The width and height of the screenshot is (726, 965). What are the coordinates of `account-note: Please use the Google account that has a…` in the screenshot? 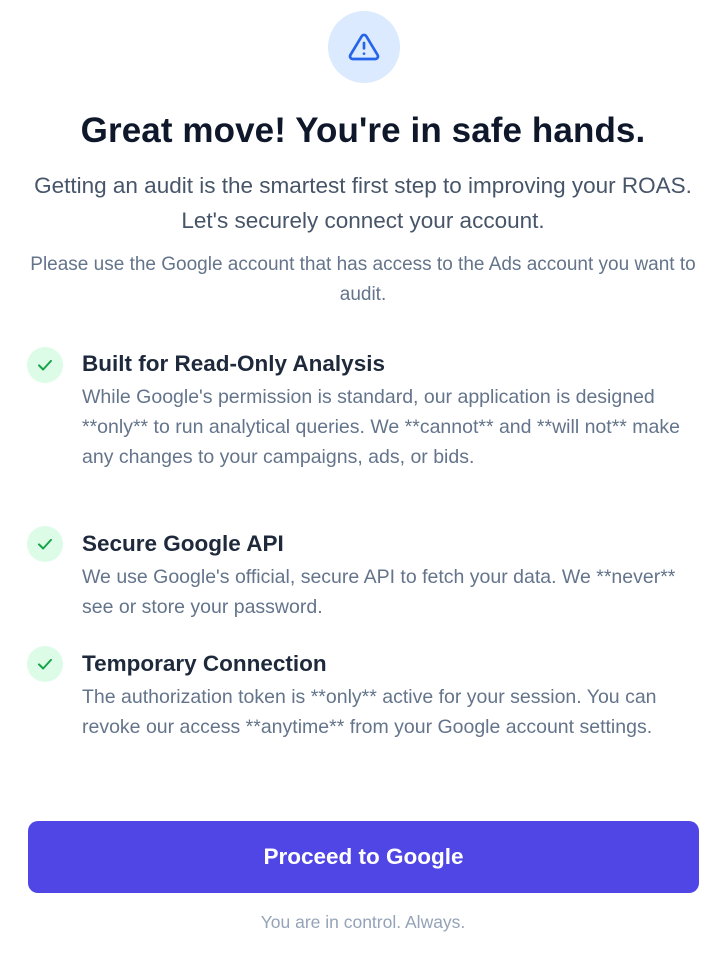 It's located at (363, 279).